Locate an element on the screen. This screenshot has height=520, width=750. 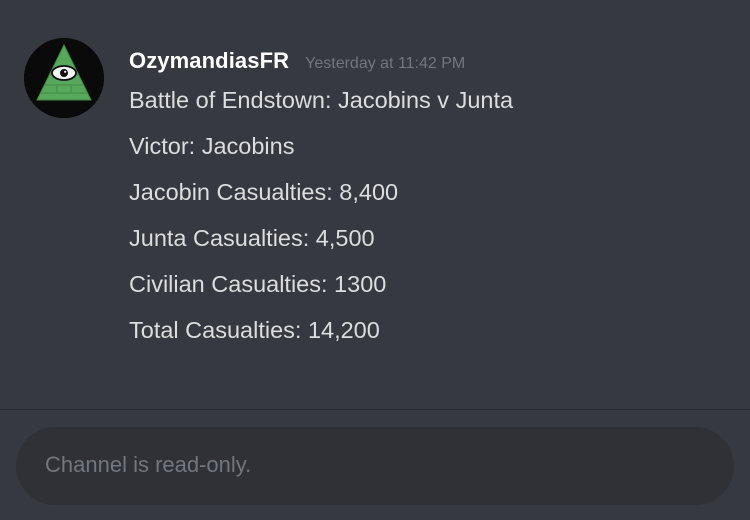
readonly-notice: Channel is read-only. is located at coordinates (148, 464).